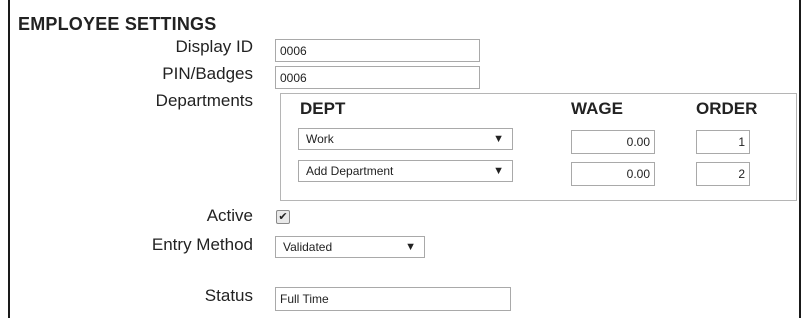 Image resolution: width=803 pixels, height=318 pixels. I want to click on departments-label: Departments, so click(204, 100).